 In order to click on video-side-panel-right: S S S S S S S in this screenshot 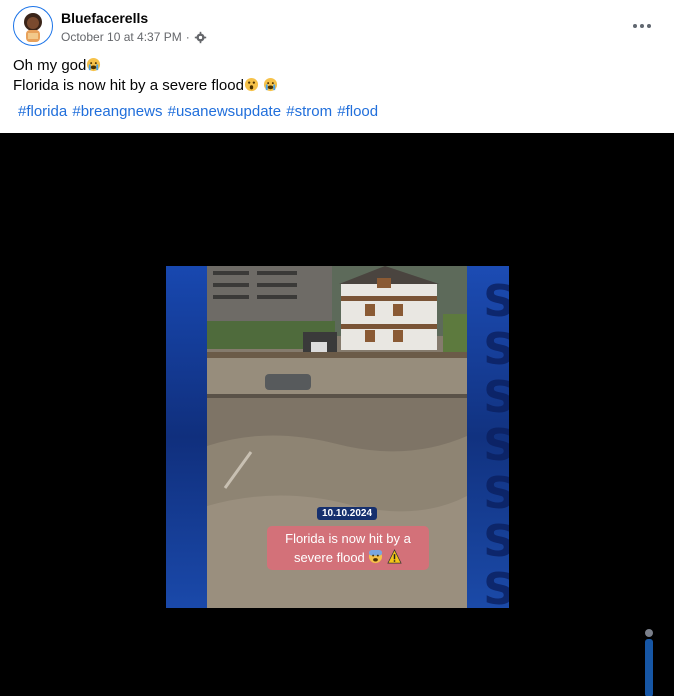, I will do `click(488, 437)`.